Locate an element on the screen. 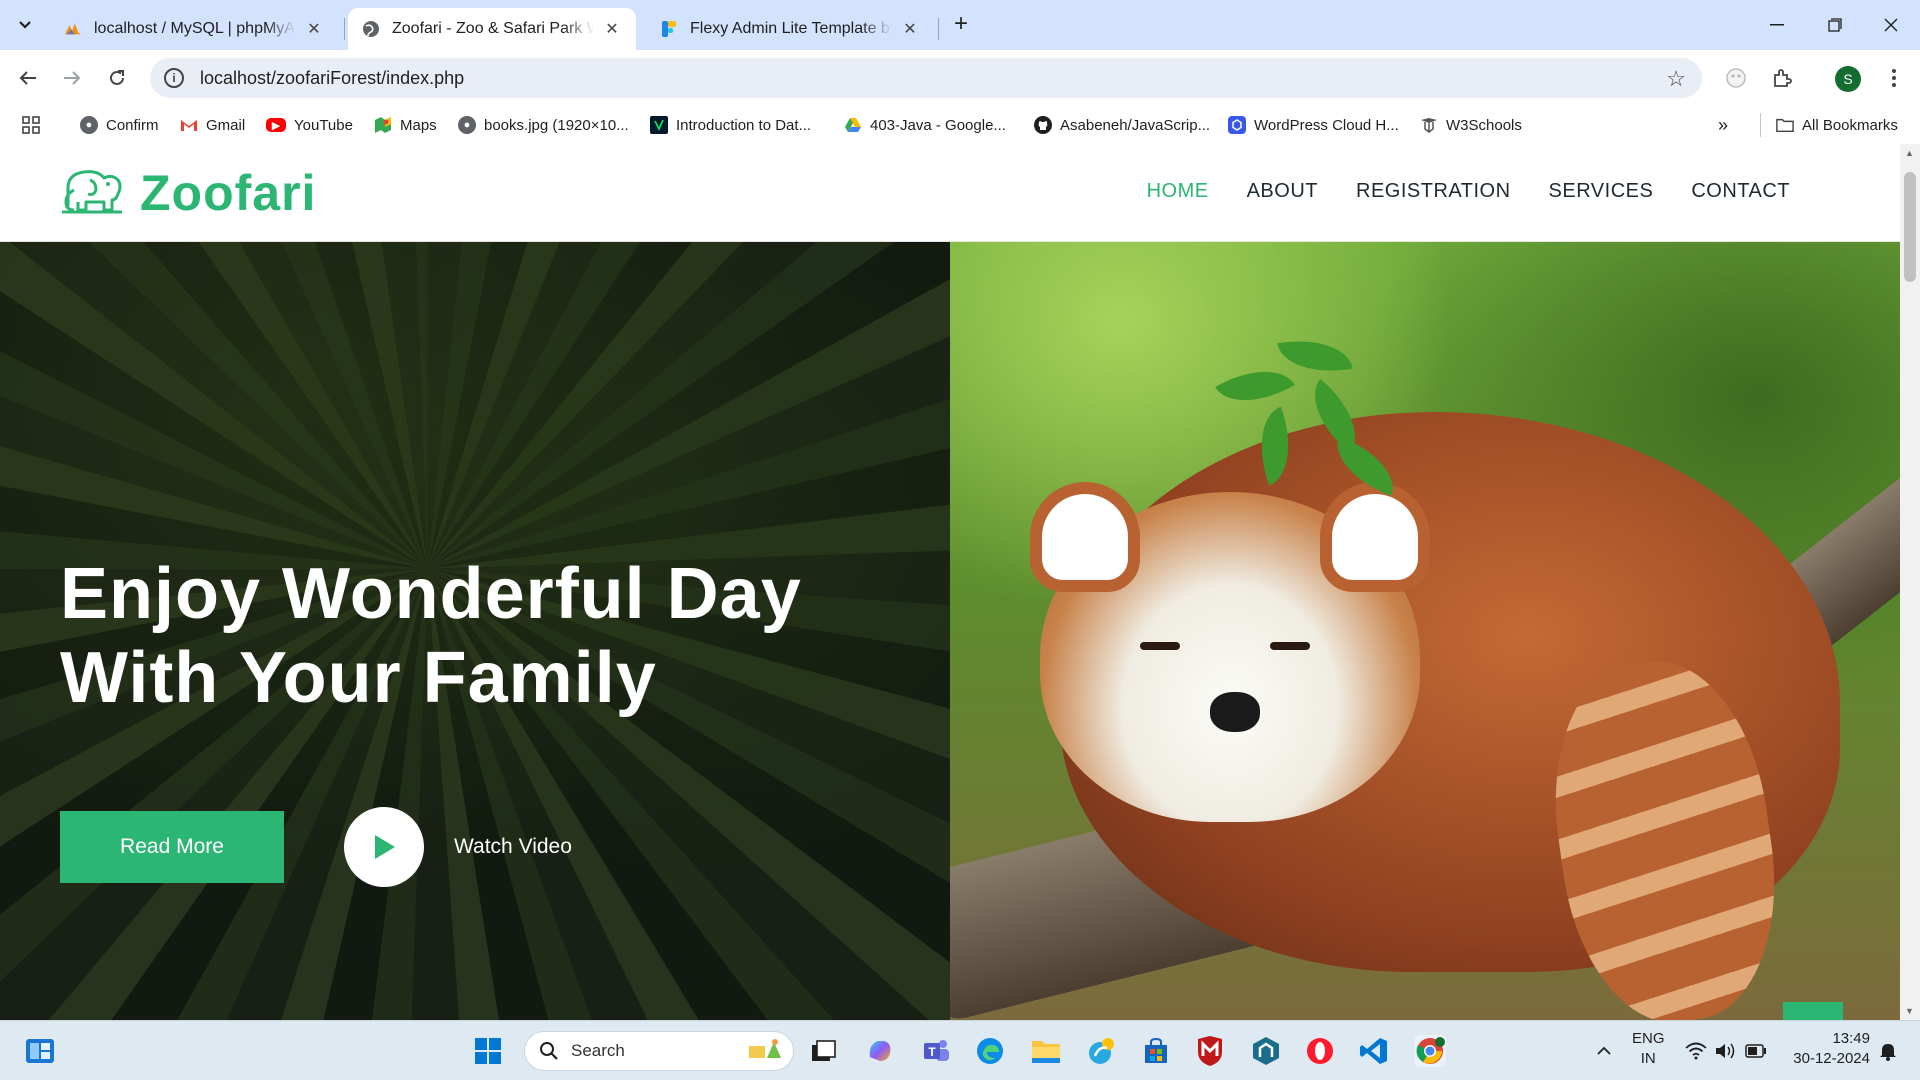 This screenshot has height=1080, width=1920. app-shield-icon is located at coordinates (1266, 1051).